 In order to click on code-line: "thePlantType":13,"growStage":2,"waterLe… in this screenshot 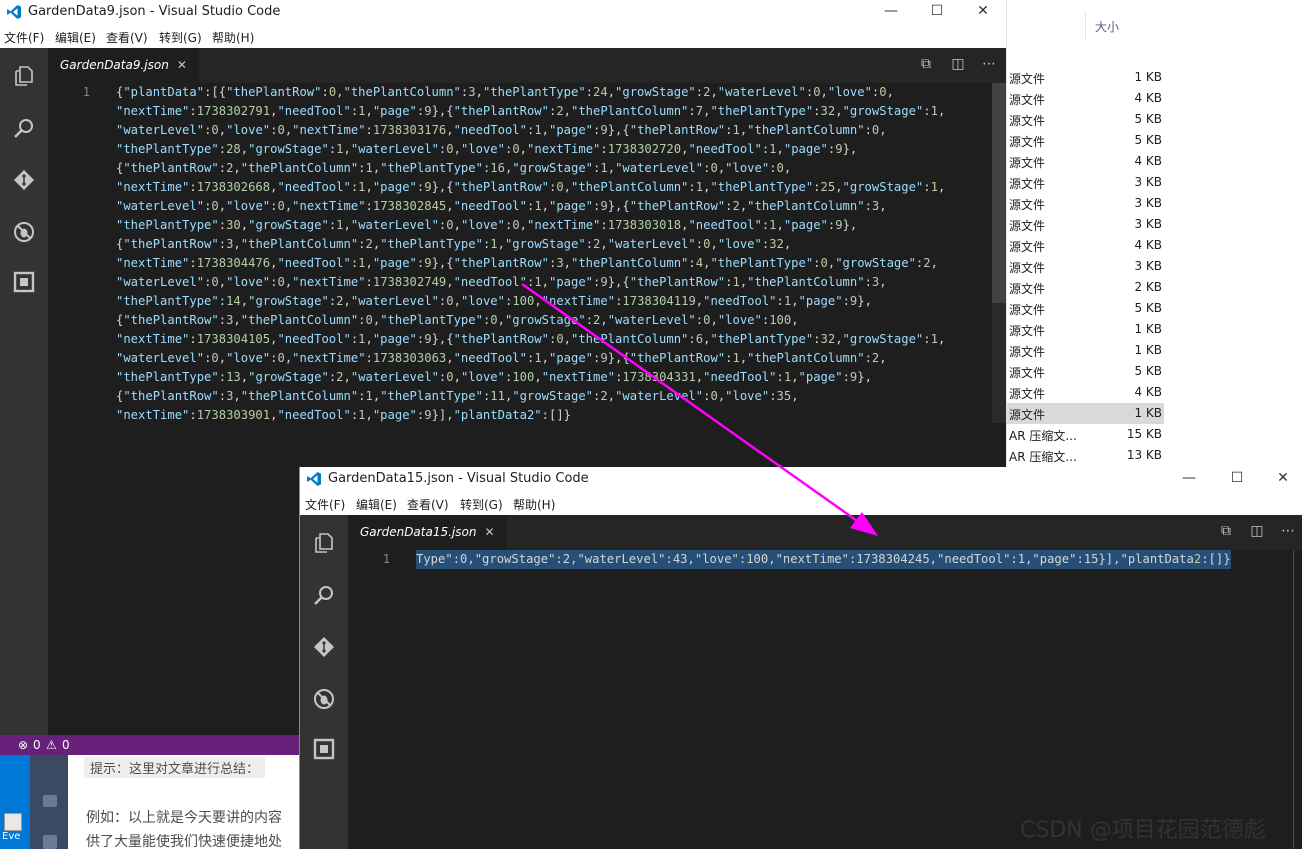, I will do `click(530, 377)`.